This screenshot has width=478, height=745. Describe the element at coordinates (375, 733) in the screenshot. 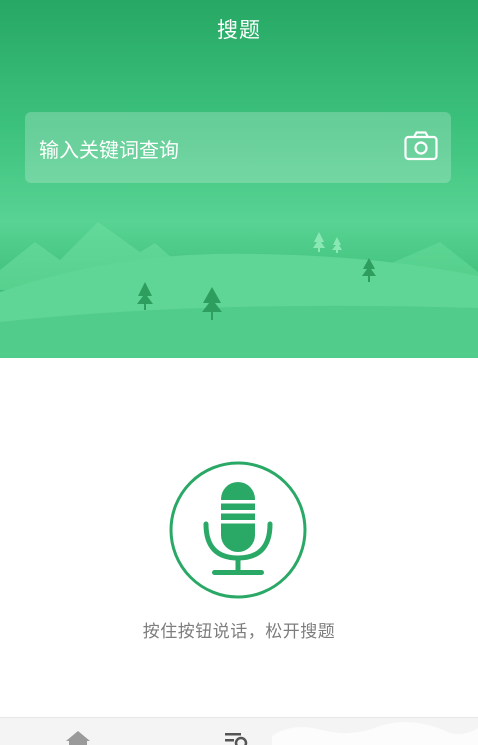

I see `map-decoration` at that location.